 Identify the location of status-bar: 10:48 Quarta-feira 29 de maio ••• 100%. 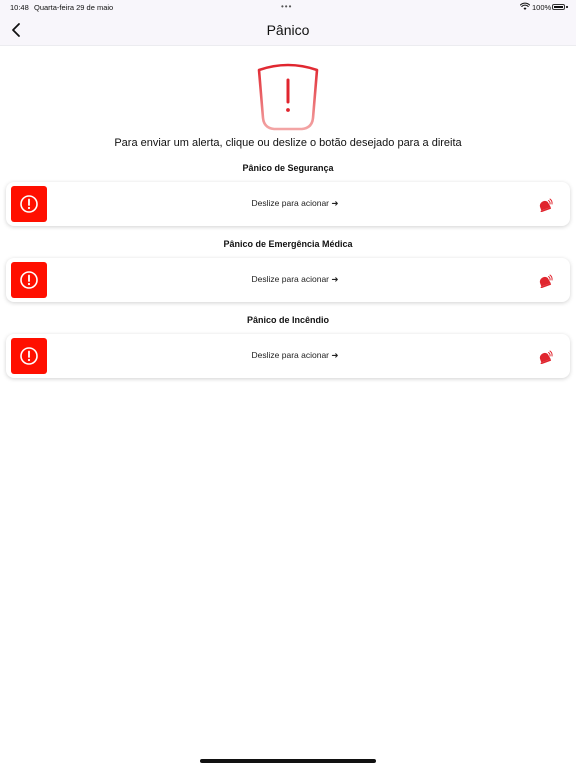
(288, 7).